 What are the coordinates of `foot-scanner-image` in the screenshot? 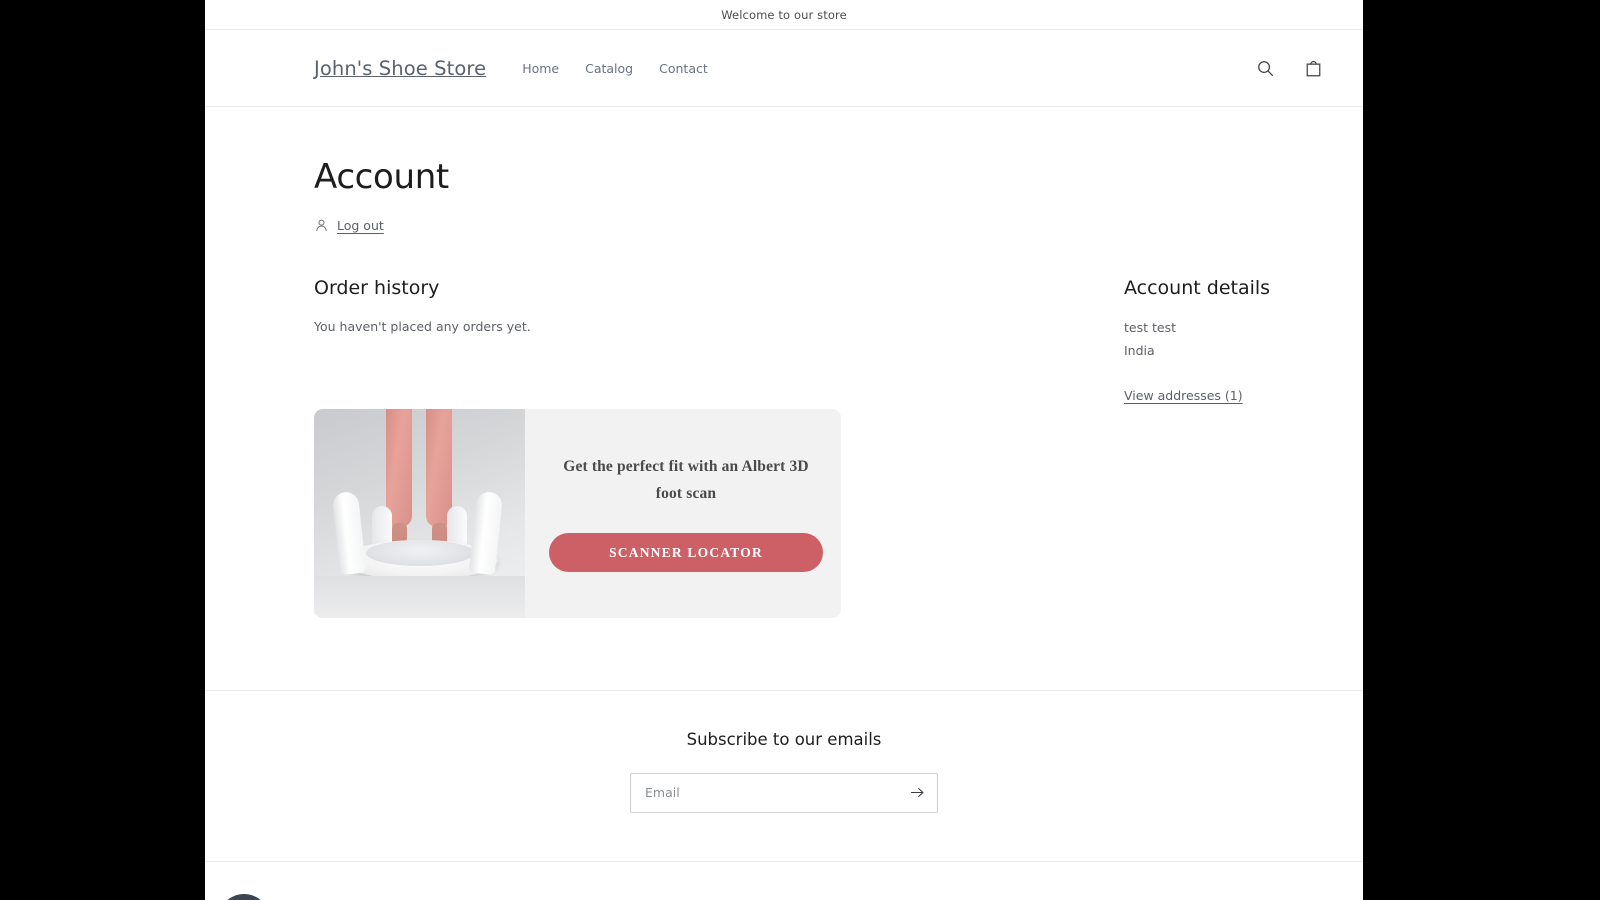 It's located at (419, 513).